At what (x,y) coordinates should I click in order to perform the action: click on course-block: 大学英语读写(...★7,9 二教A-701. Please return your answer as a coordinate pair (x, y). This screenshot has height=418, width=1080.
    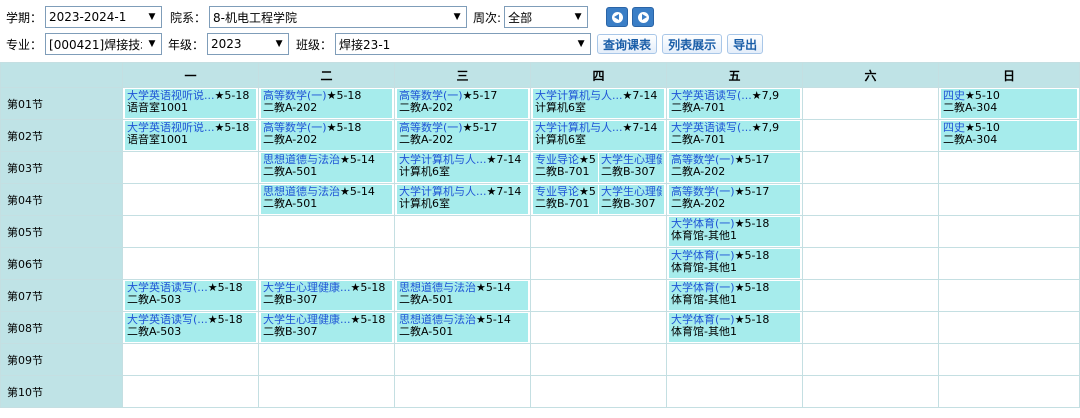
    Looking at the image, I should click on (734, 135).